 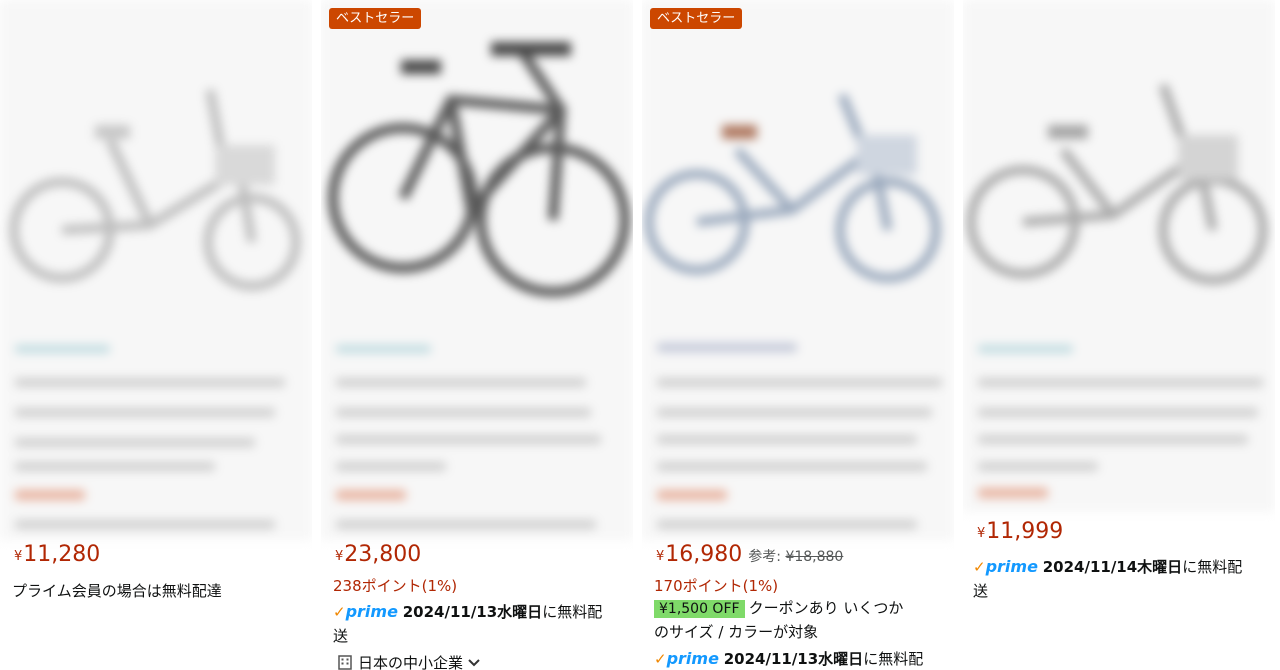 What do you see at coordinates (804, 608) in the screenshot?
I see `coupon-row: ¥1,500 OFF クーポンあり いくつか` at bounding box center [804, 608].